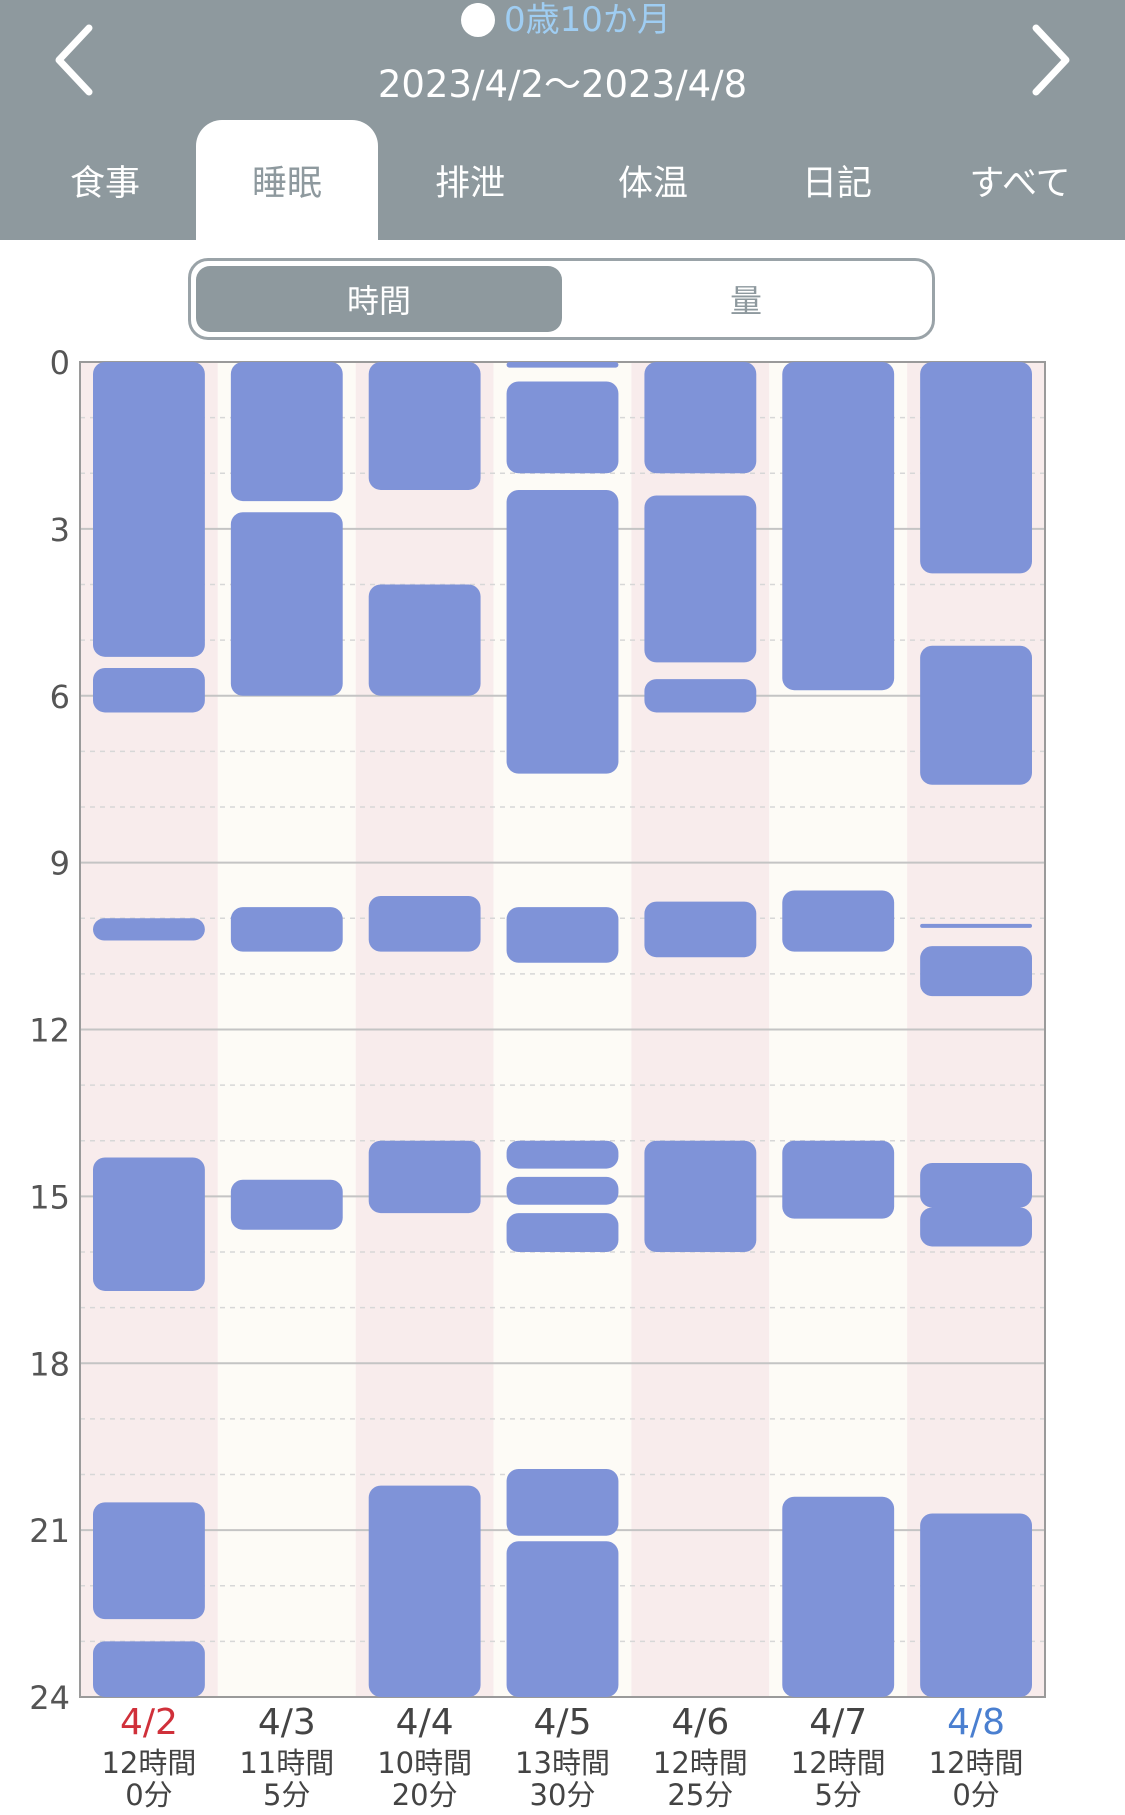 This screenshot has height=1815, width=1125. I want to click on y-tick-label: 9, so click(60, 864).